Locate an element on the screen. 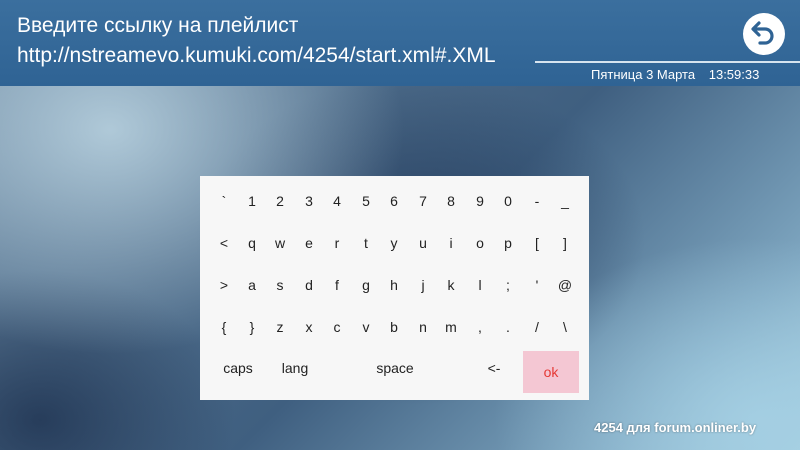  back-arrow-icon is located at coordinates (764, 34).